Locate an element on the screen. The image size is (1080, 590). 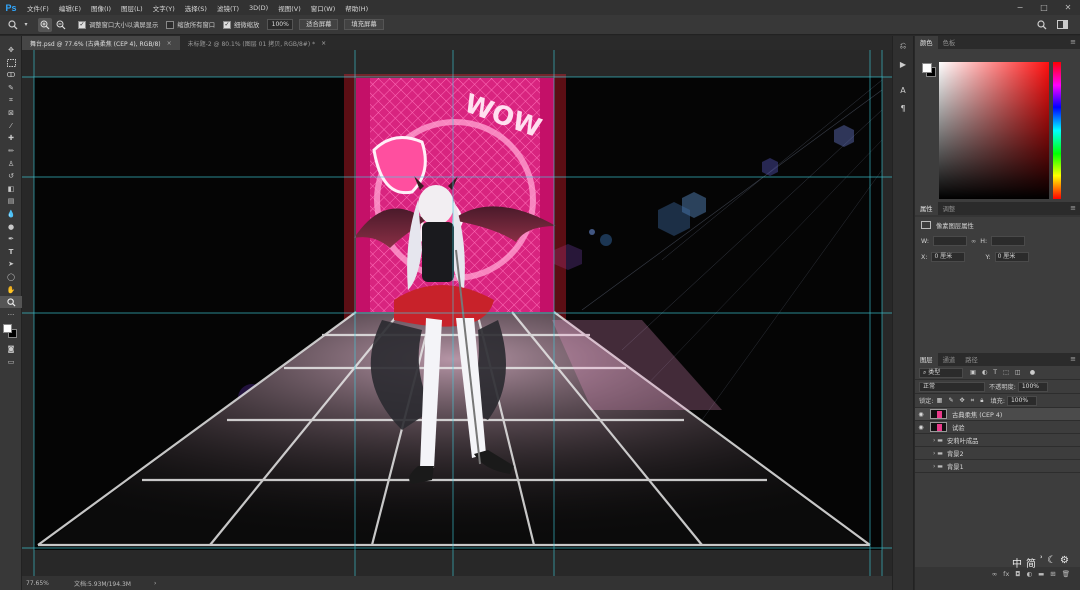
tab-channels: 通道 is located at coordinates (949, 359).